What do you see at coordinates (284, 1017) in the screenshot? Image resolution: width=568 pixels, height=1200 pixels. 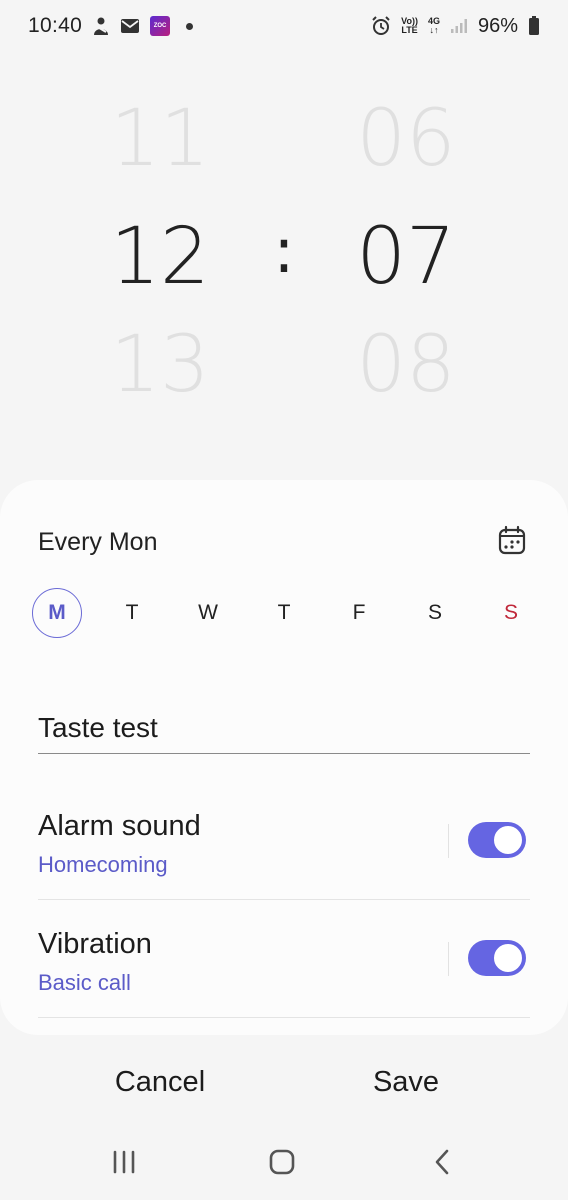 I see `list-divider` at bounding box center [284, 1017].